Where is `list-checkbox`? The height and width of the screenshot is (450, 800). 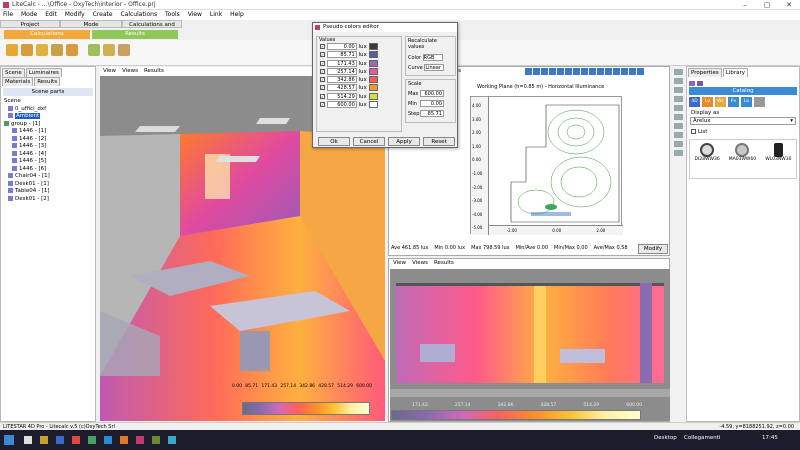 list-checkbox is located at coordinates (693, 131).